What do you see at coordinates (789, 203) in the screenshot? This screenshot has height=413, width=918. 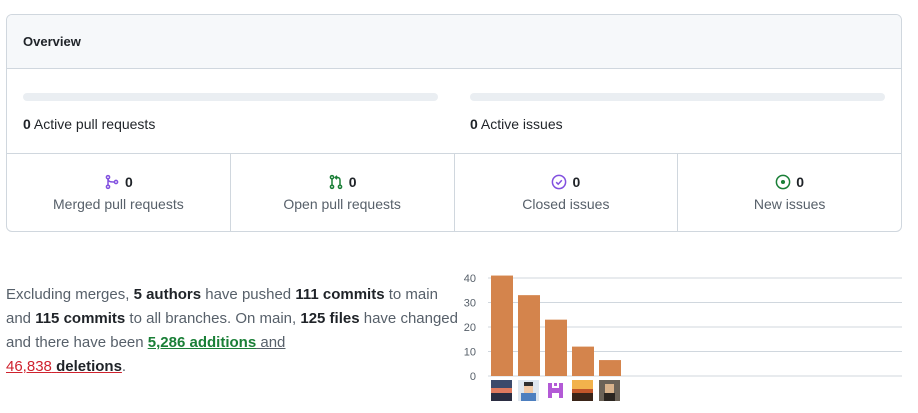 I see `new-label: New issues` at bounding box center [789, 203].